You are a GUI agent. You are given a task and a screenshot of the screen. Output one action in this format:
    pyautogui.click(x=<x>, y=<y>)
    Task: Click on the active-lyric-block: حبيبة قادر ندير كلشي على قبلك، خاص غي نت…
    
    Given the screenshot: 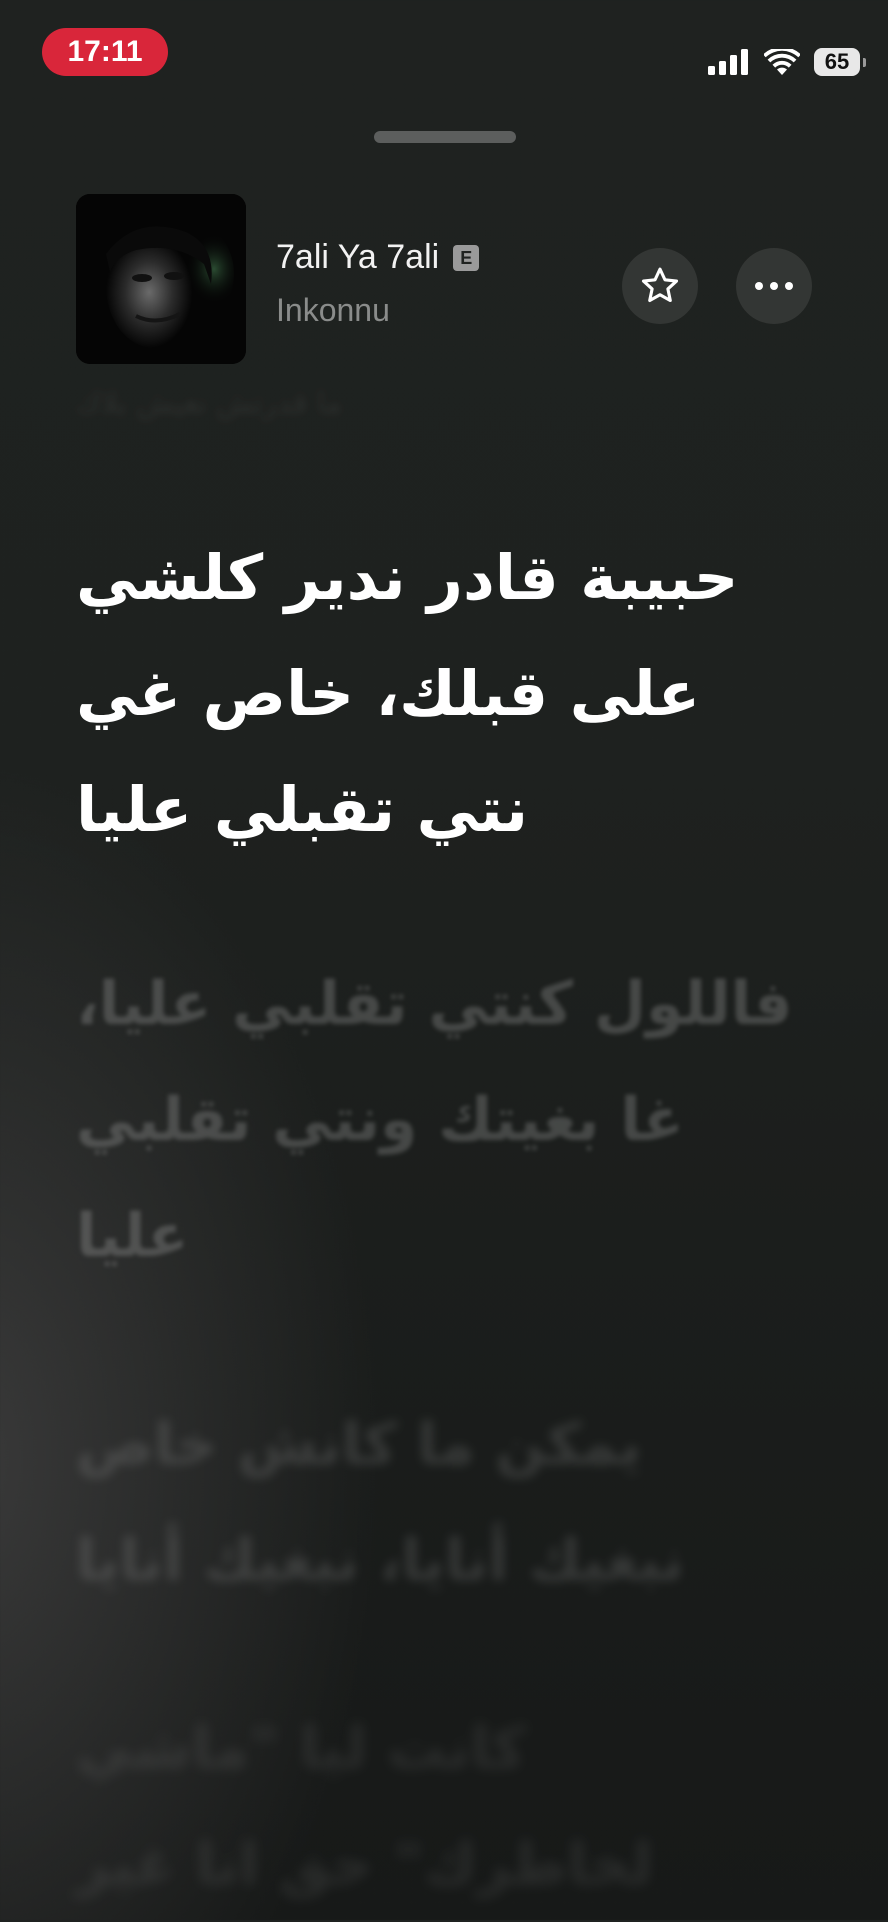 What is the action you would take?
    pyautogui.click(x=436, y=694)
    